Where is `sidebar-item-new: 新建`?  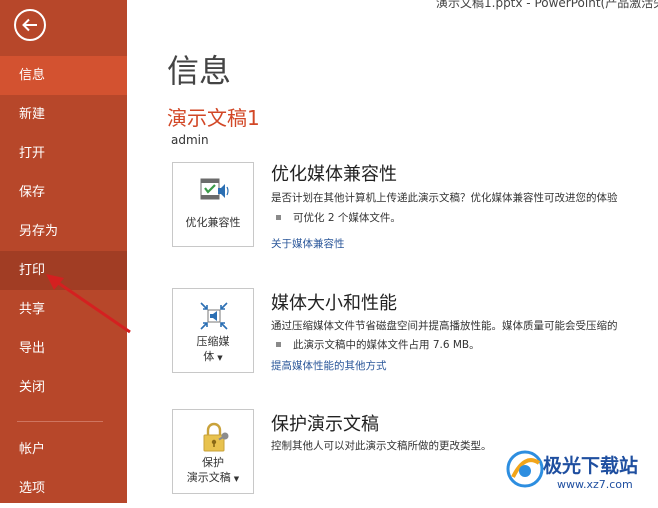
sidebar-item-new: 新建 is located at coordinates (63, 114).